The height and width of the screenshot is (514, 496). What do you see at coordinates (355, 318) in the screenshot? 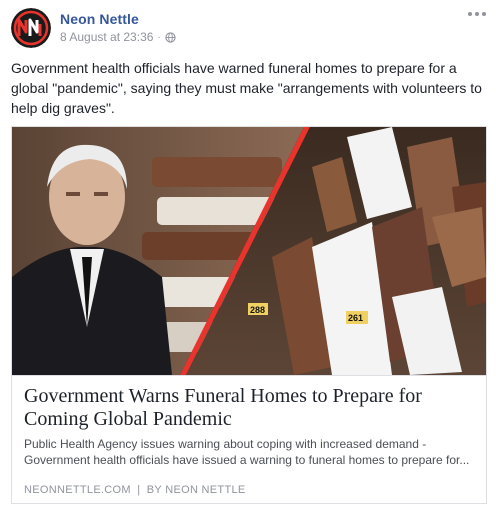
I see `coffin-label-261: 261` at bounding box center [355, 318].